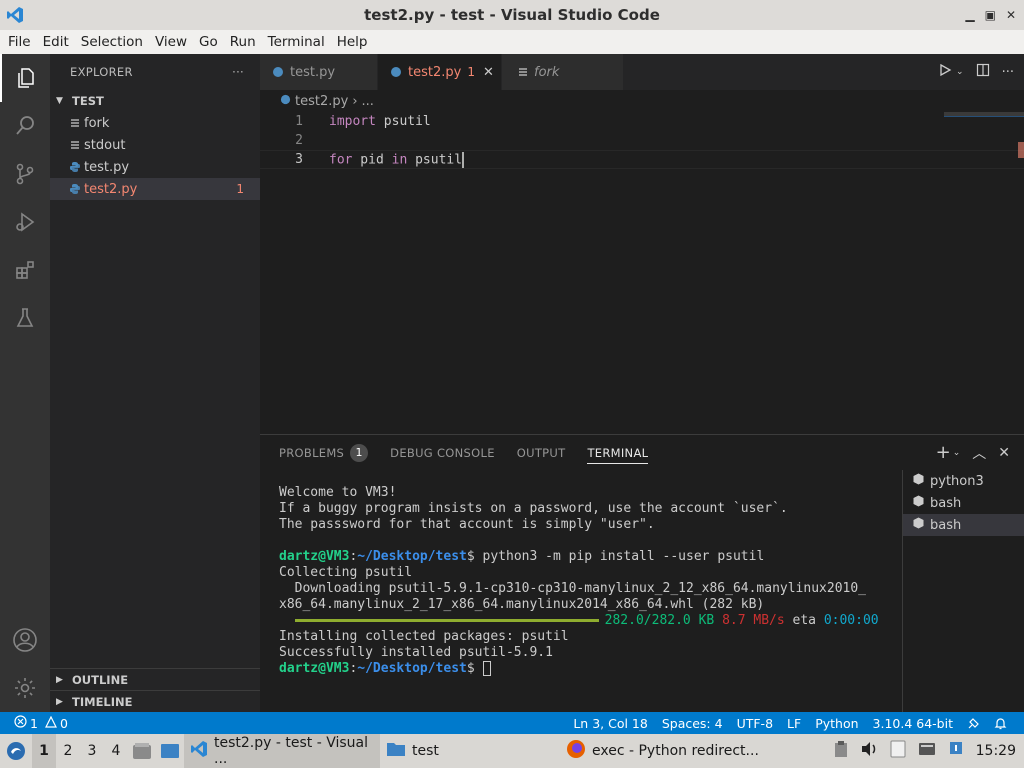  I want to click on file-label: fork, so click(97, 123).